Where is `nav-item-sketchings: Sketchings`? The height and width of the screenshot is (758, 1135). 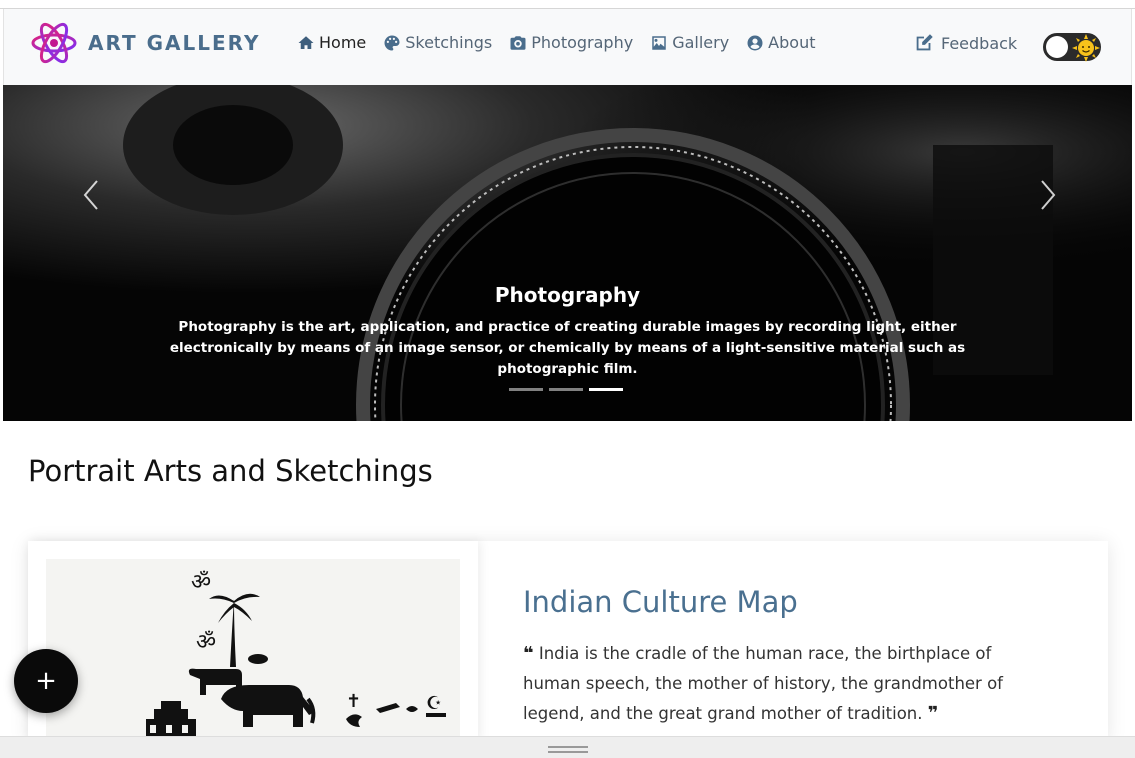 nav-item-sketchings: Sketchings is located at coordinates (437, 42).